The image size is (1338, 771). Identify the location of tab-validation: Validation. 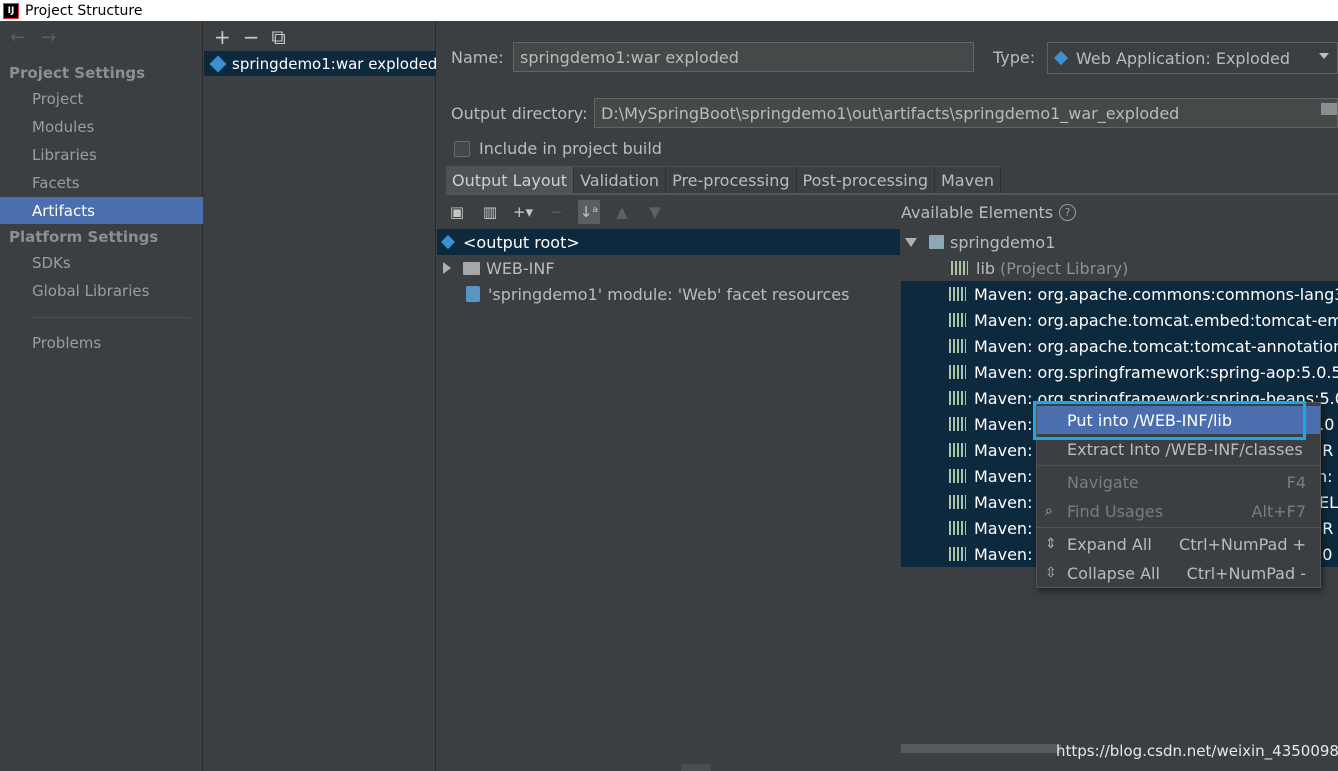
(620, 179).